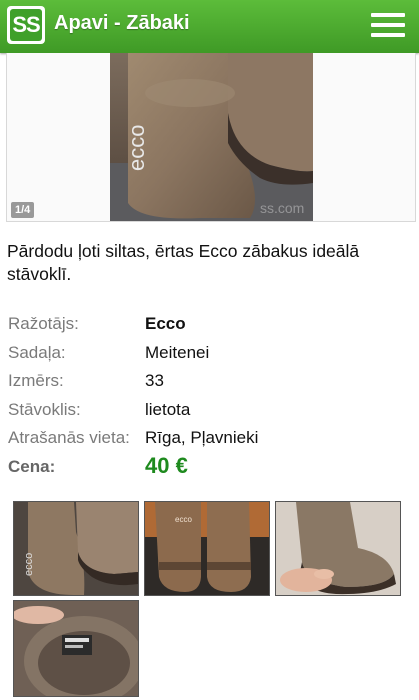 This screenshot has width=419, height=700. Describe the element at coordinates (166, 465) in the screenshot. I see `price-value: 40 €` at that location.